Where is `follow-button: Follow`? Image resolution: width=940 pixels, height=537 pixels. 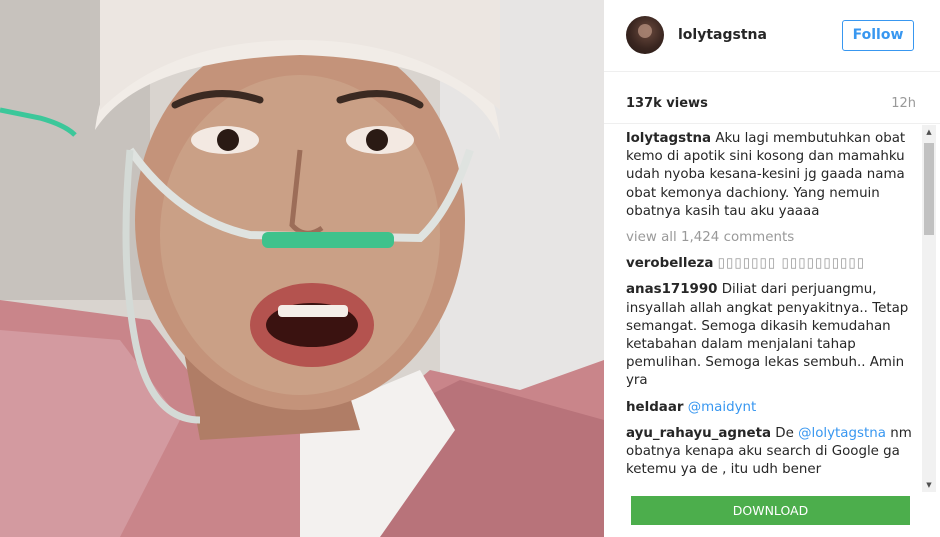 follow-button: Follow is located at coordinates (878, 35).